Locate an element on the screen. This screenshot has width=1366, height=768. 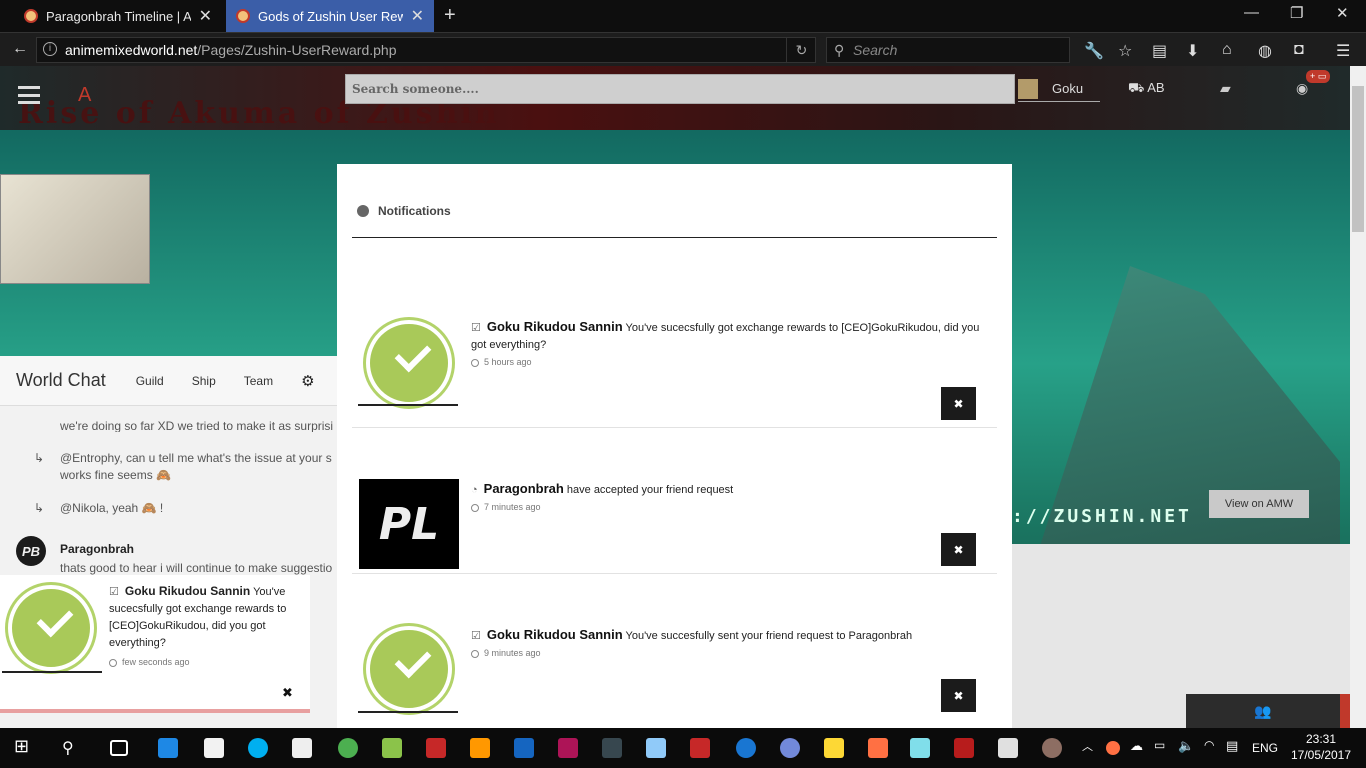
tray-chevron-icon: ︿ is located at coordinates (1092, 748).